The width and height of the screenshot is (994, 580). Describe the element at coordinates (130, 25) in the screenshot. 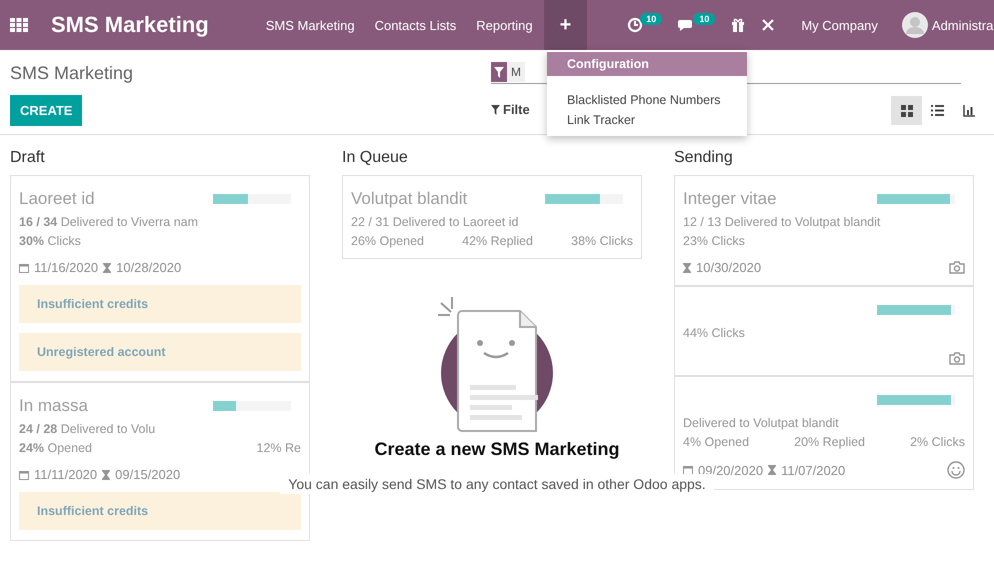

I see `app-title: SMS Marketing` at that location.